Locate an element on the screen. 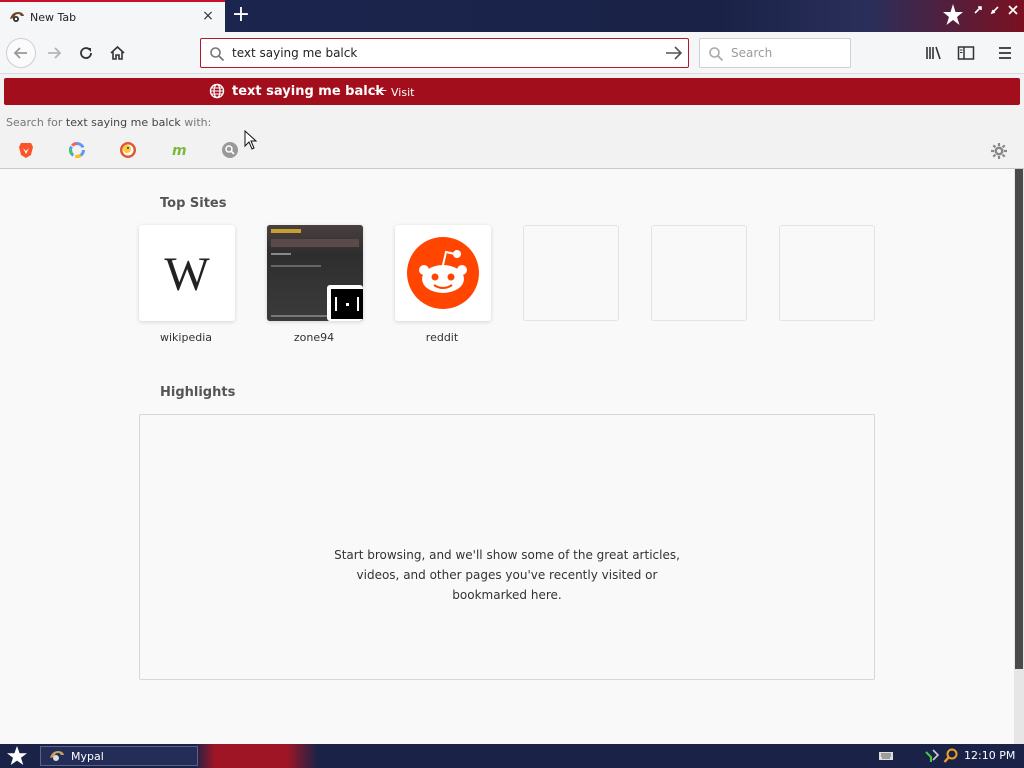 Image resolution: width=1024 pixels, height=768 pixels. taskbar-item-mypal: Mypal is located at coordinates (119, 756).